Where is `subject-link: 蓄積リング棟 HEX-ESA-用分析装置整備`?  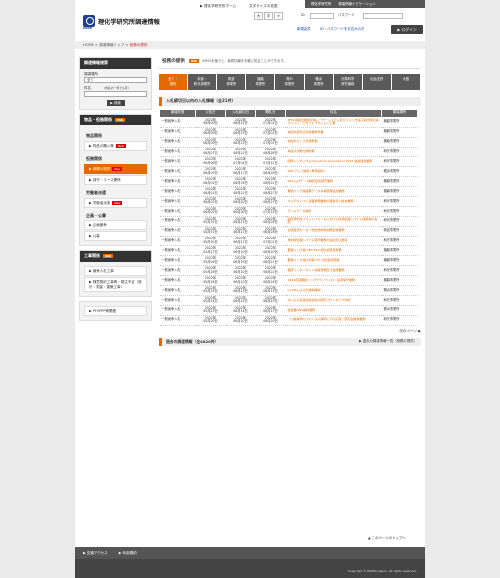 subject-link: 蓄積リング棟 HEX-ESA-用分析装置整備 is located at coordinates (333, 251).